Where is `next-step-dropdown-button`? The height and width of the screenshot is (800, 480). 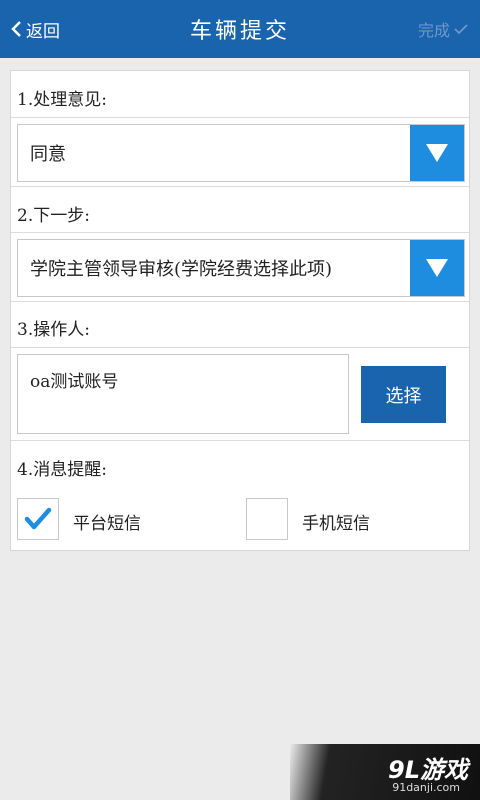 next-step-dropdown-button is located at coordinates (437, 268).